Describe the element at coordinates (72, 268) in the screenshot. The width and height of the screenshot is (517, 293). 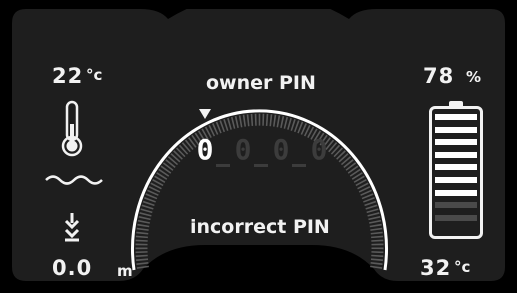
I see `depth-value: 0.0` at that location.